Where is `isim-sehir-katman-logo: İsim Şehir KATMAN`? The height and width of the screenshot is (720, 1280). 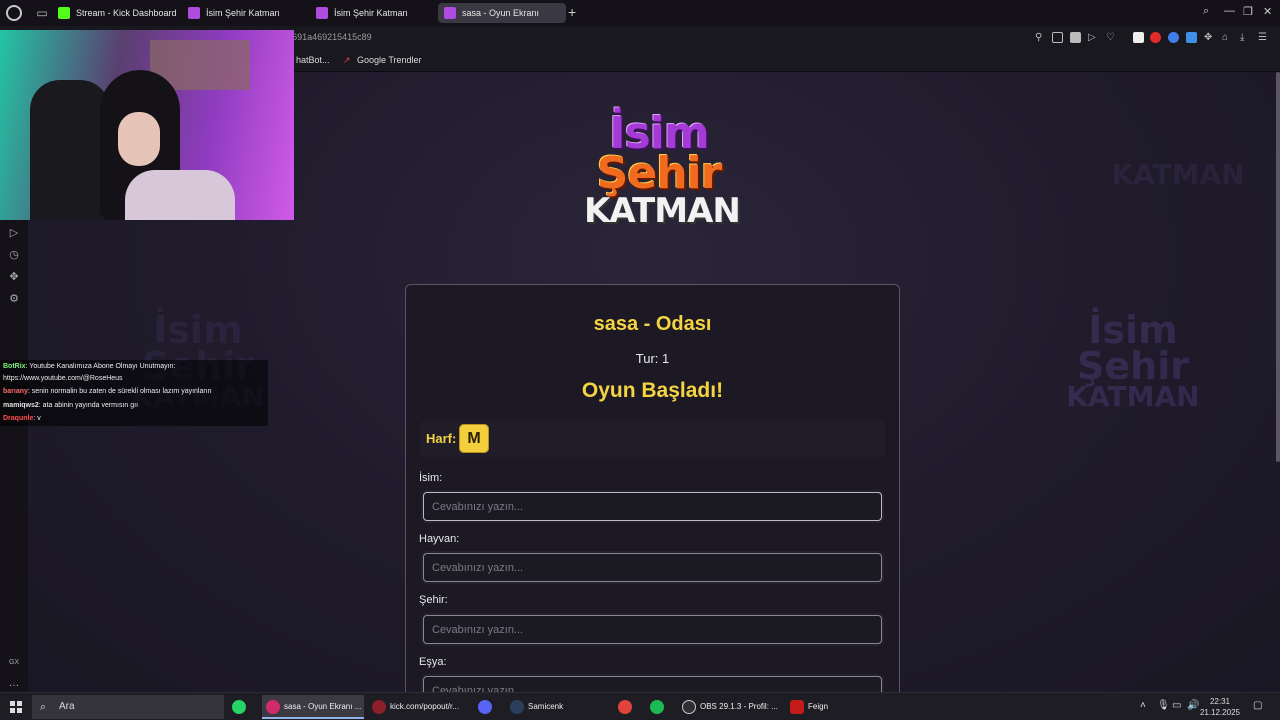 isim-sehir-katman-logo: İsim Şehir KATMAN is located at coordinates (662, 184).